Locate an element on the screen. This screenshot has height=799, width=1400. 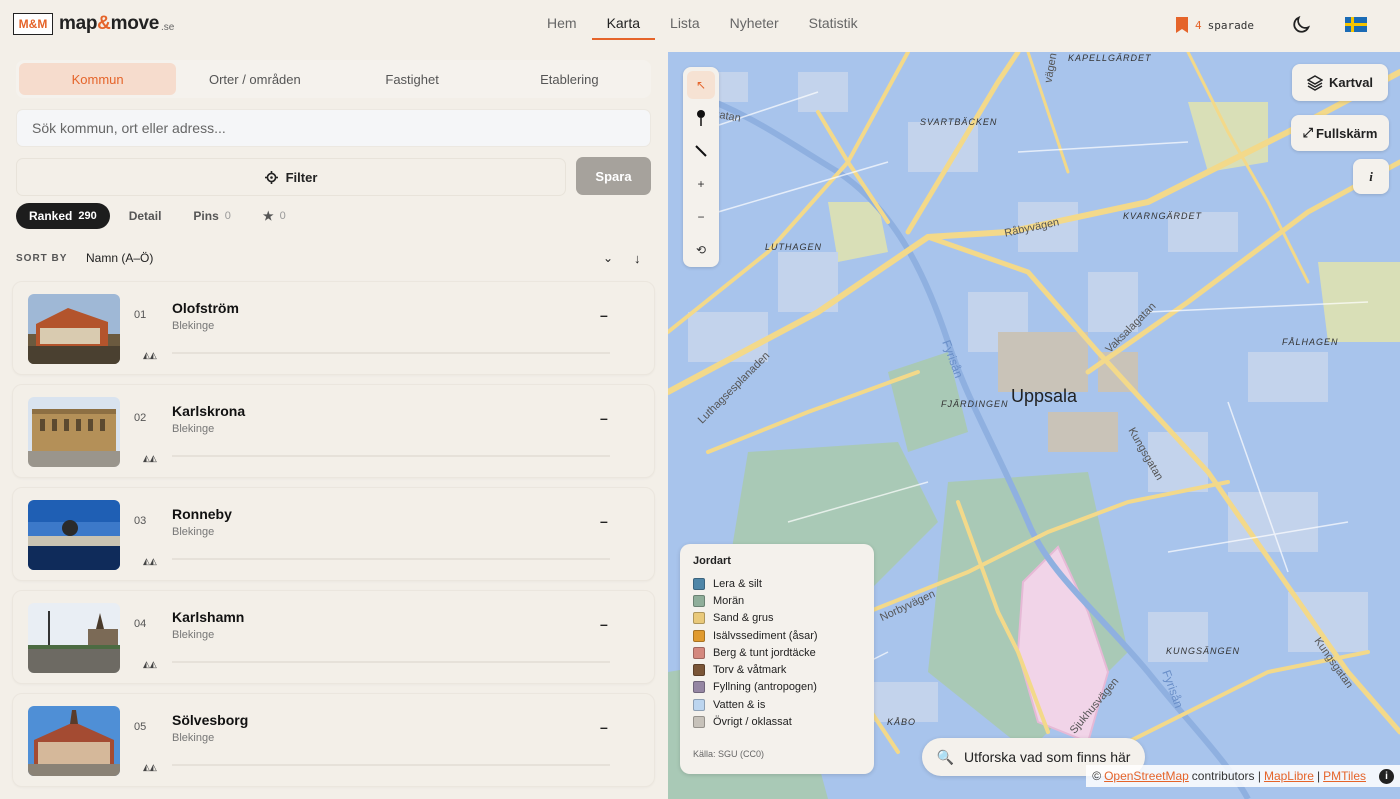
save-button: Spara is located at coordinates (613, 176).